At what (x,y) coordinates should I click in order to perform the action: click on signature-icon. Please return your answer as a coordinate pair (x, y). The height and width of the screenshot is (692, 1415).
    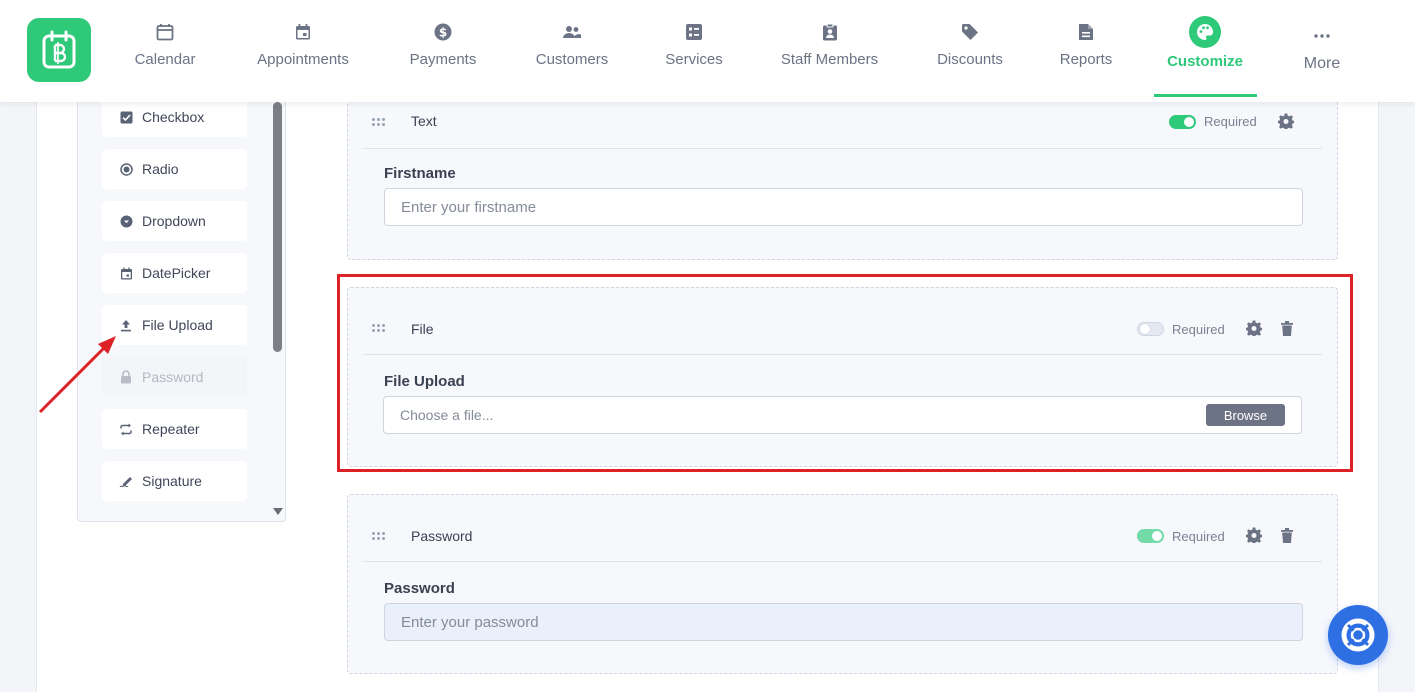
    Looking at the image, I should click on (126, 481).